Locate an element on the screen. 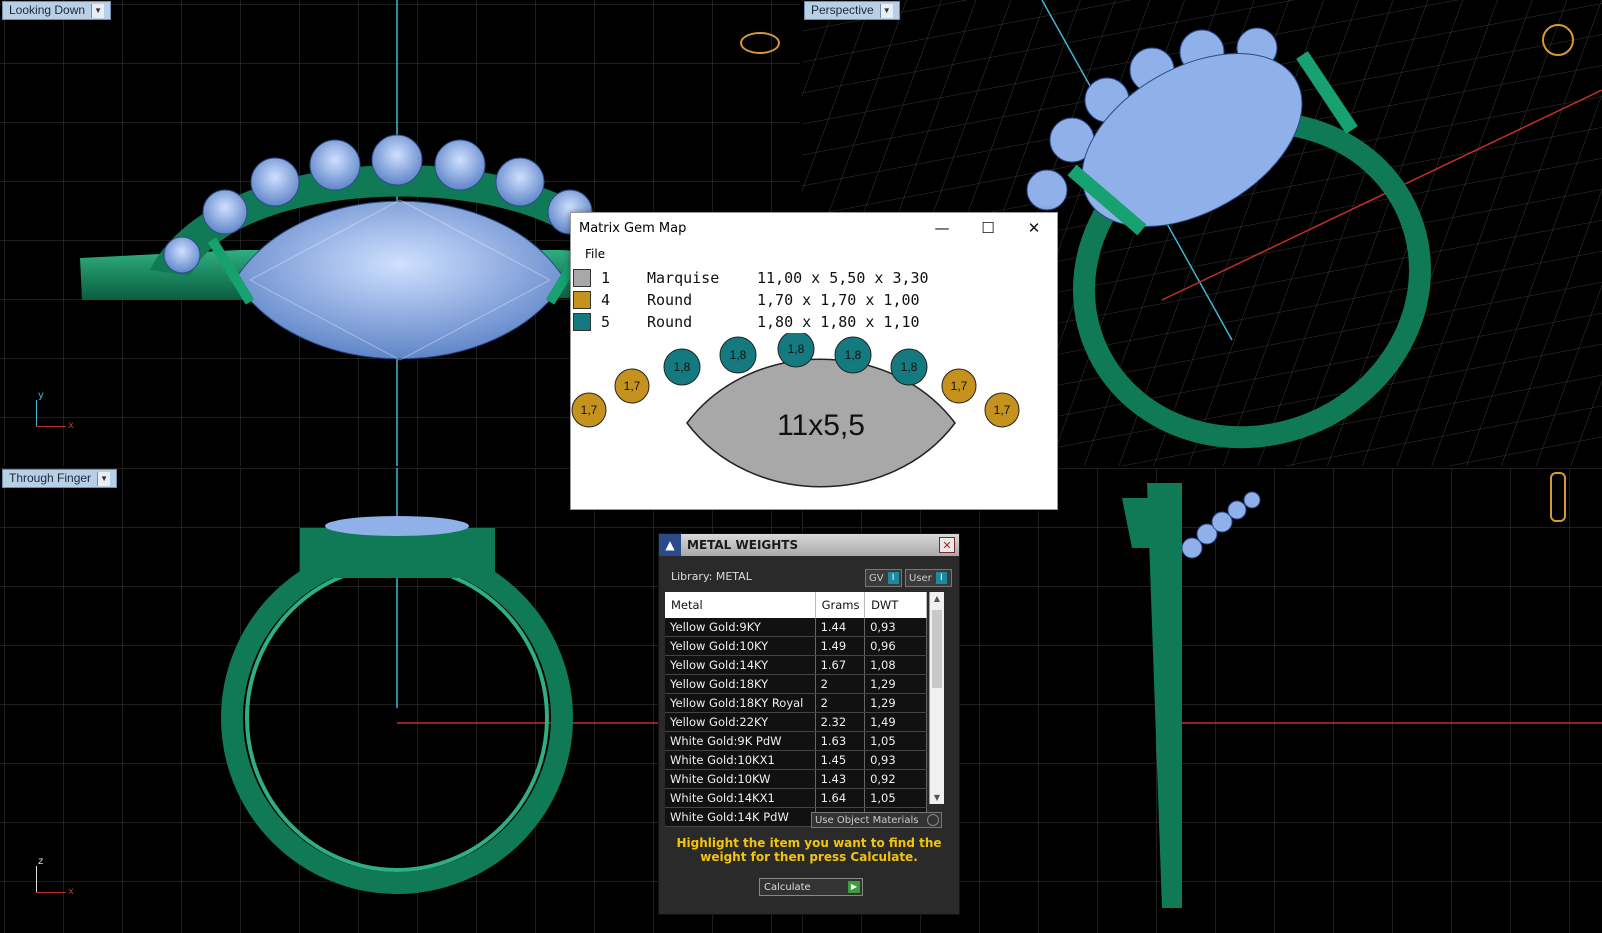 The height and width of the screenshot is (933, 1602). gem-dims: 11,00 x 5,50 x 3,30 is located at coordinates (843, 278).